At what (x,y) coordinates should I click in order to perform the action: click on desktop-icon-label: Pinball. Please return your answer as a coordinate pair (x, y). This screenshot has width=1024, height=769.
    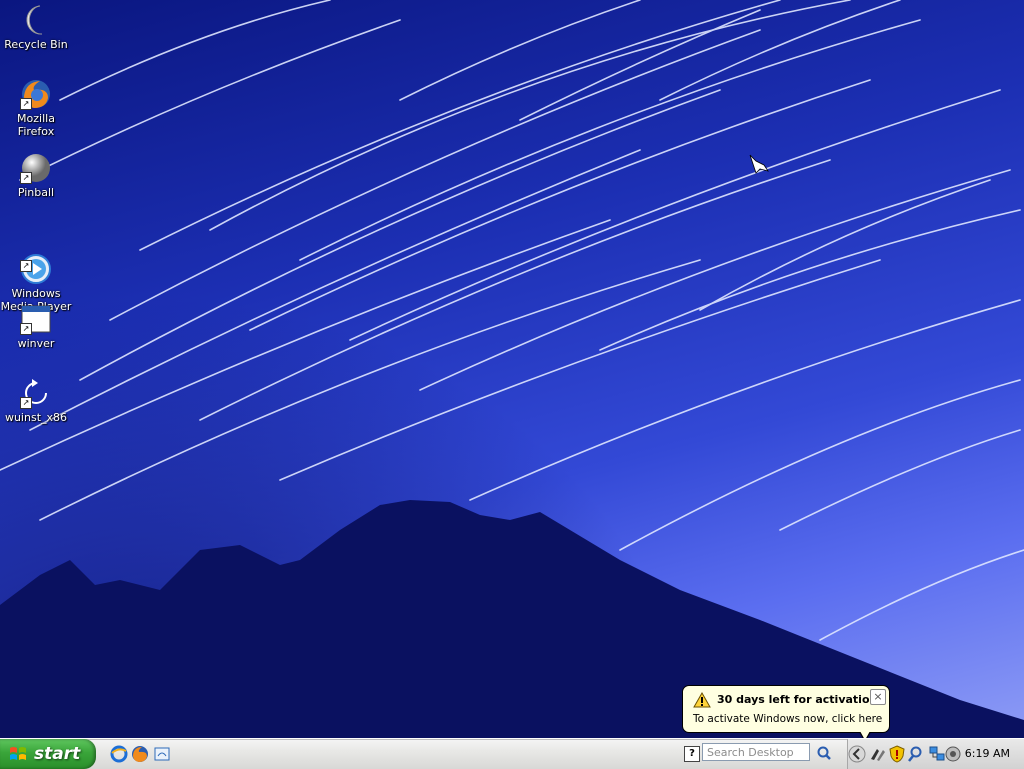
    Looking at the image, I should click on (36, 192).